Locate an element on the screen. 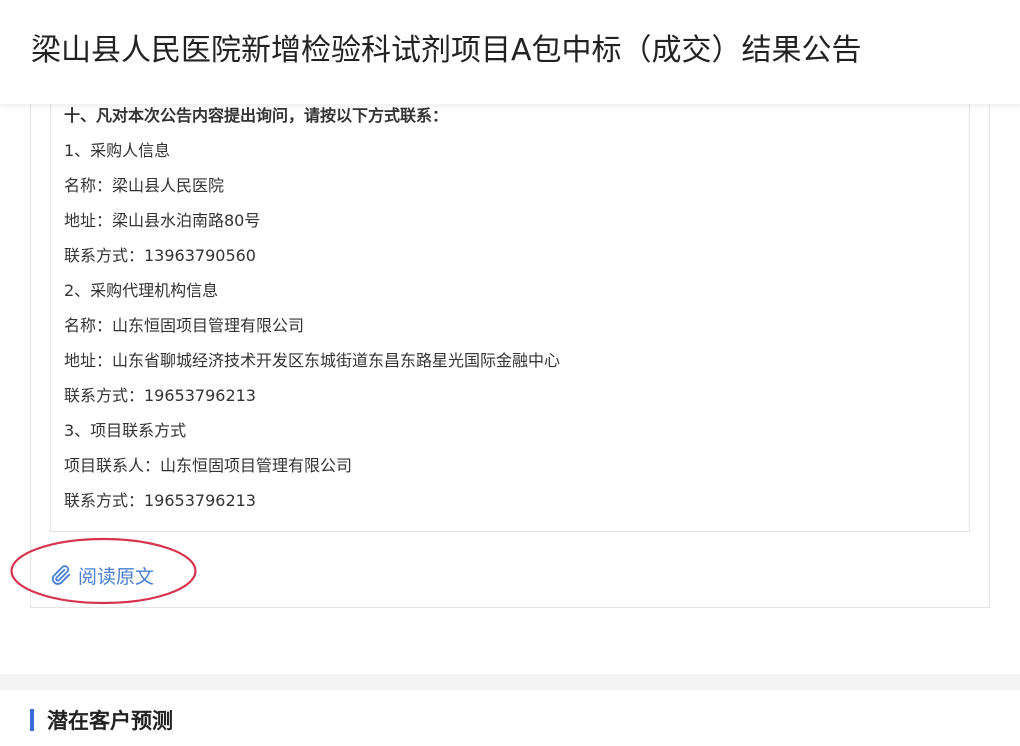 The height and width of the screenshot is (746, 1020). list-item: 2、采购代理机构信息 is located at coordinates (141, 290).